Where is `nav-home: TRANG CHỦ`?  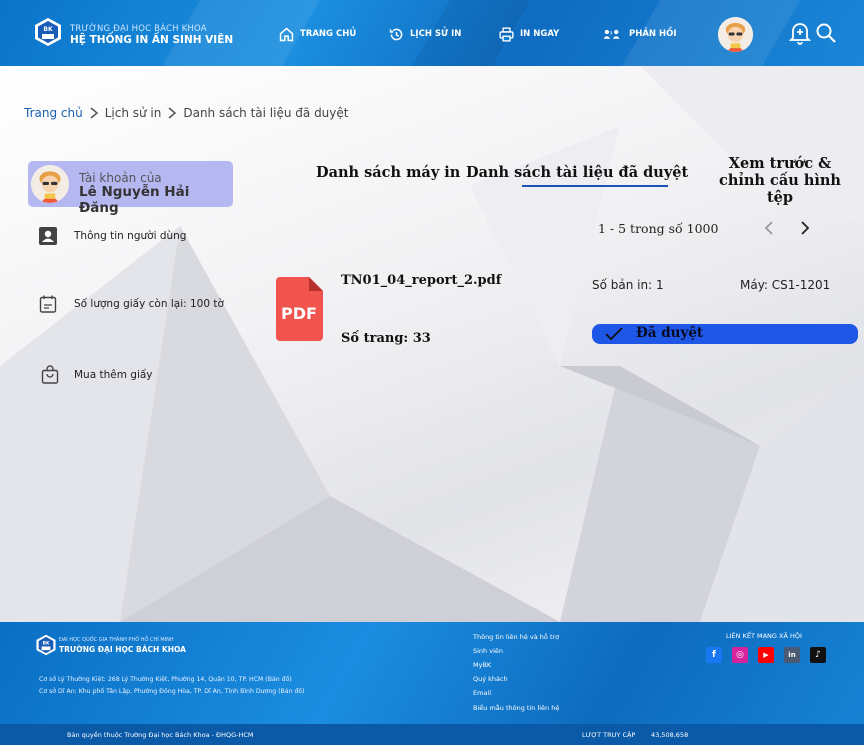 nav-home: TRANG CHỦ is located at coordinates (317, 34).